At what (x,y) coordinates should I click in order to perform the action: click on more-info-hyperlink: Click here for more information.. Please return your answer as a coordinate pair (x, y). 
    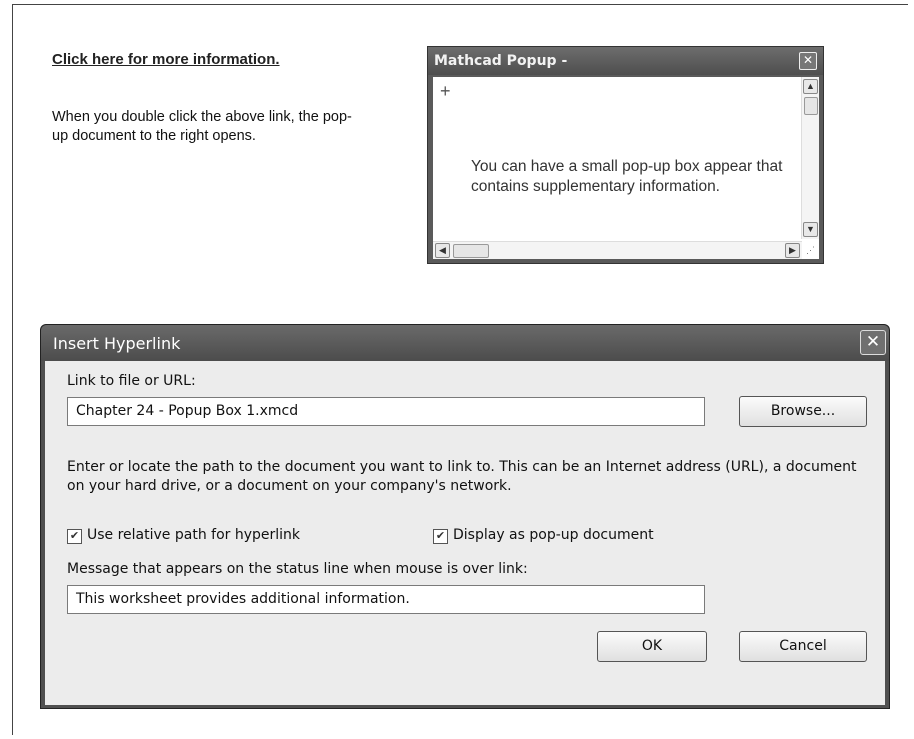
    Looking at the image, I should click on (166, 59).